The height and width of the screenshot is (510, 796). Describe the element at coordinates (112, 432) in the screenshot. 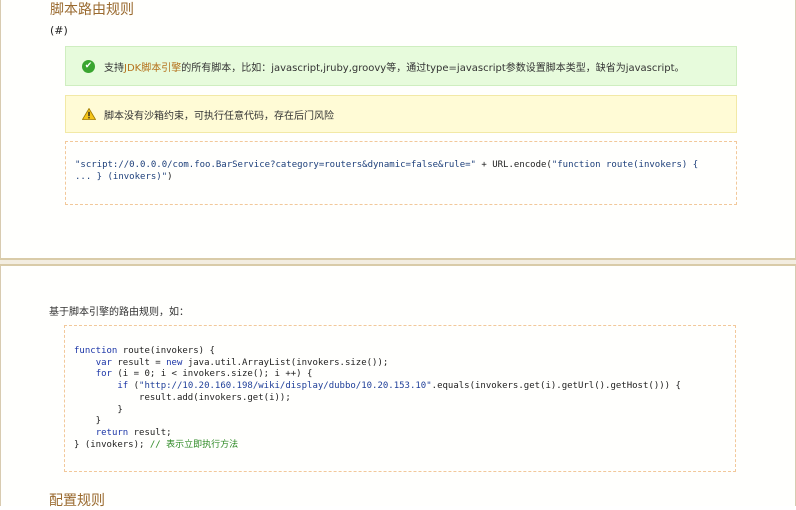

I see `code-keyword: return` at that location.